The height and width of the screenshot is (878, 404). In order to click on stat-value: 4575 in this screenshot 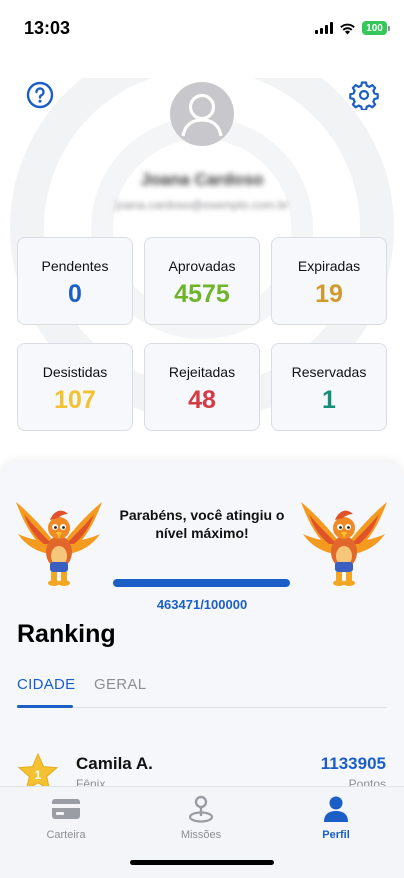, I will do `click(202, 294)`.